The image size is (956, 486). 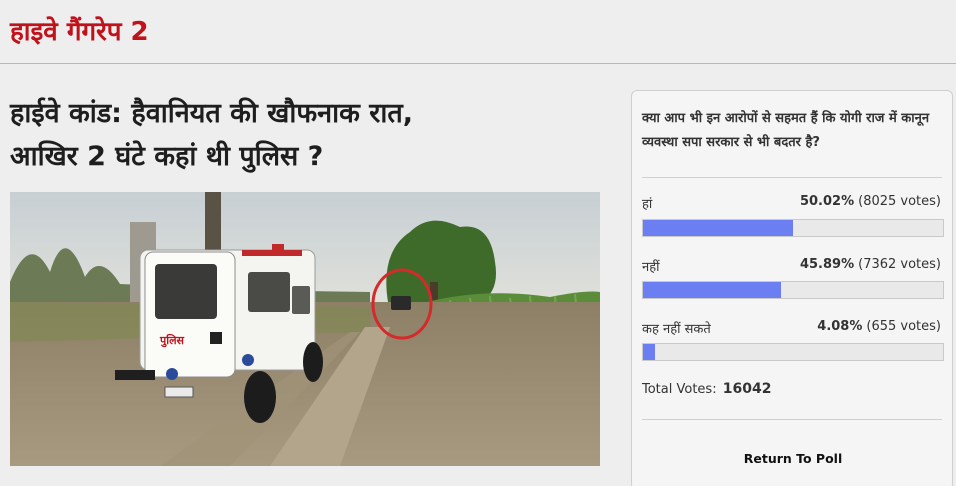 What do you see at coordinates (792, 419) in the screenshot?
I see `poll-divider-bottom` at bounding box center [792, 419].